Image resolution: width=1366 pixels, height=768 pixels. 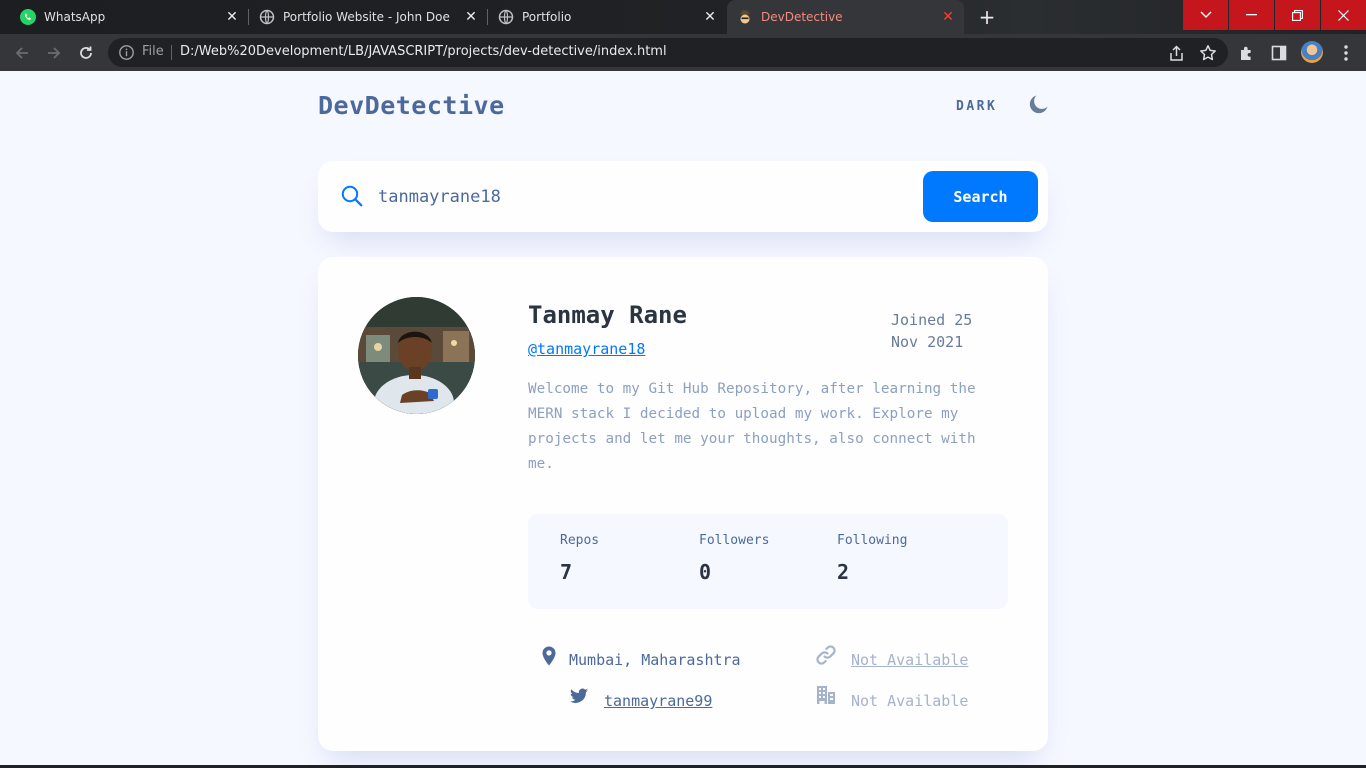 What do you see at coordinates (655, 660) in the screenshot?
I see `location-text: Mumbai, Maharashtra` at bounding box center [655, 660].